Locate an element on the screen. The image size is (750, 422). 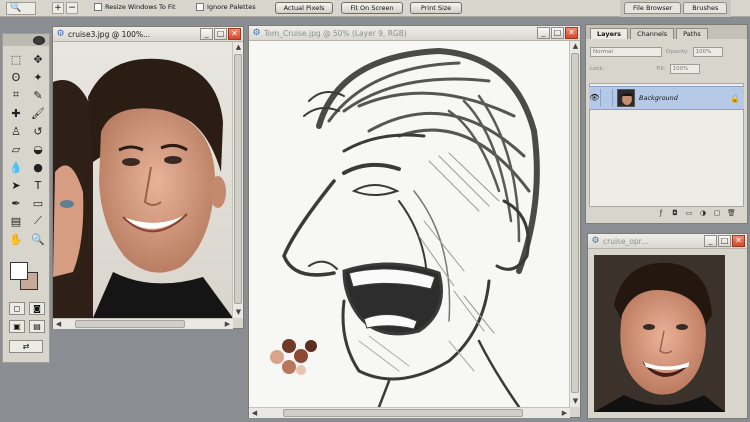
opacity-field: 100% is located at coordinates (707, 51).